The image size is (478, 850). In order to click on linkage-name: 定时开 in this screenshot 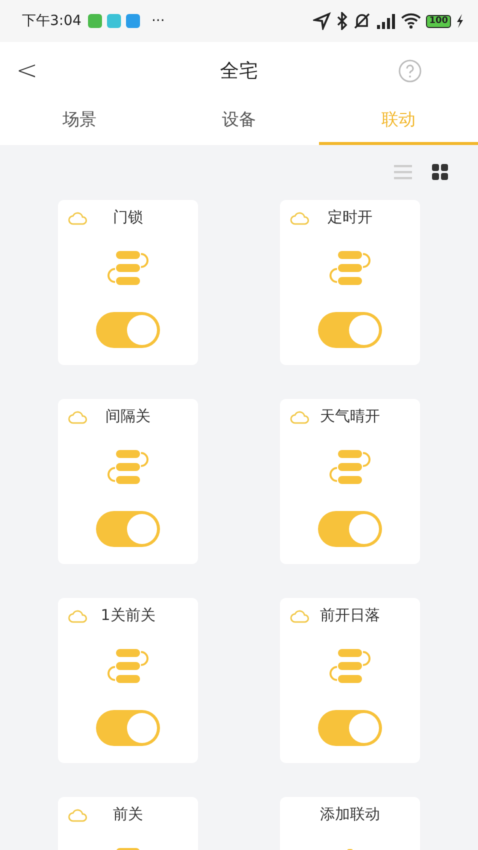, I will do `click(350, 218)`.